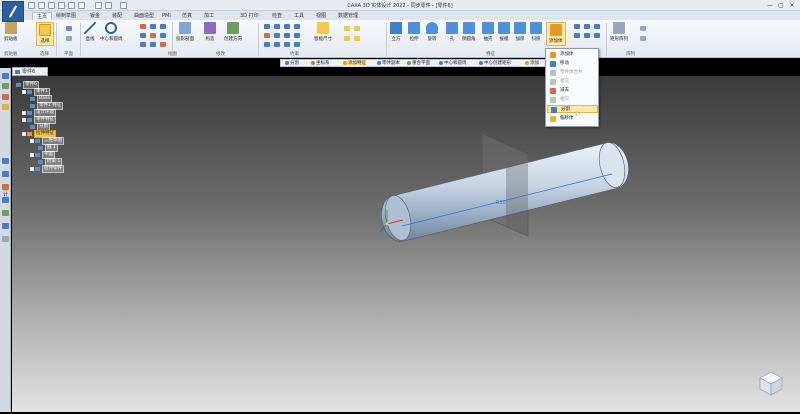  Describe the element at coordinates (69, 38) in the screenshot. I see `plane-2-icon` at that location.